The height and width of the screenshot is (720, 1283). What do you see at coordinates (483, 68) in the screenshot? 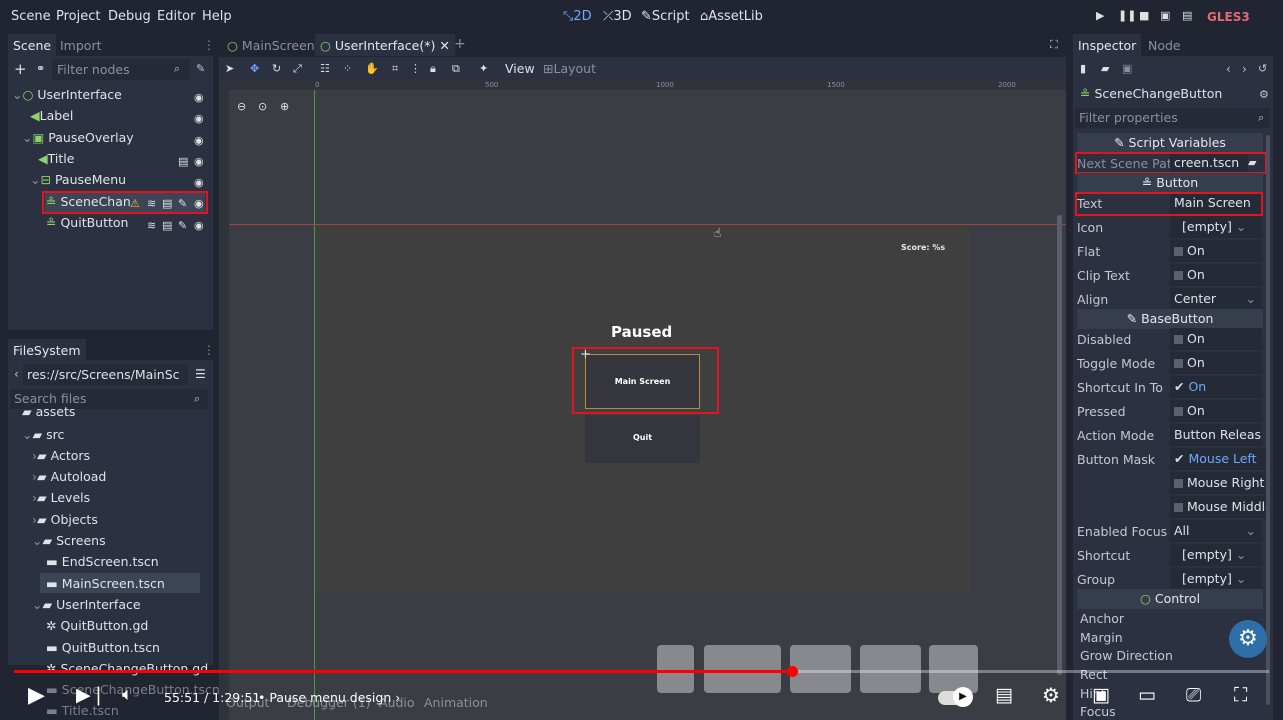
I see `bone-icon: ✦` at bounding box center [483, 68].